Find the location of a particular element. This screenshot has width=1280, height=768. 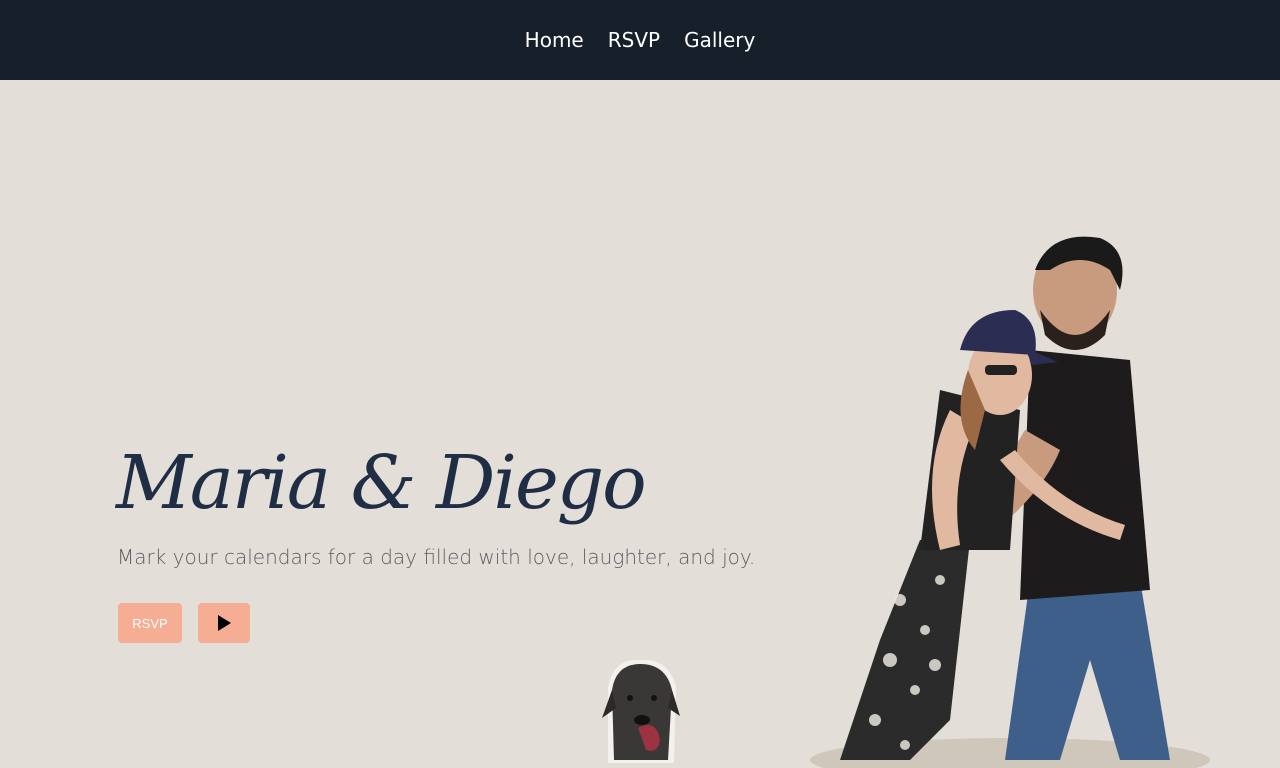

play-icon is located at coordinates (224, 623).